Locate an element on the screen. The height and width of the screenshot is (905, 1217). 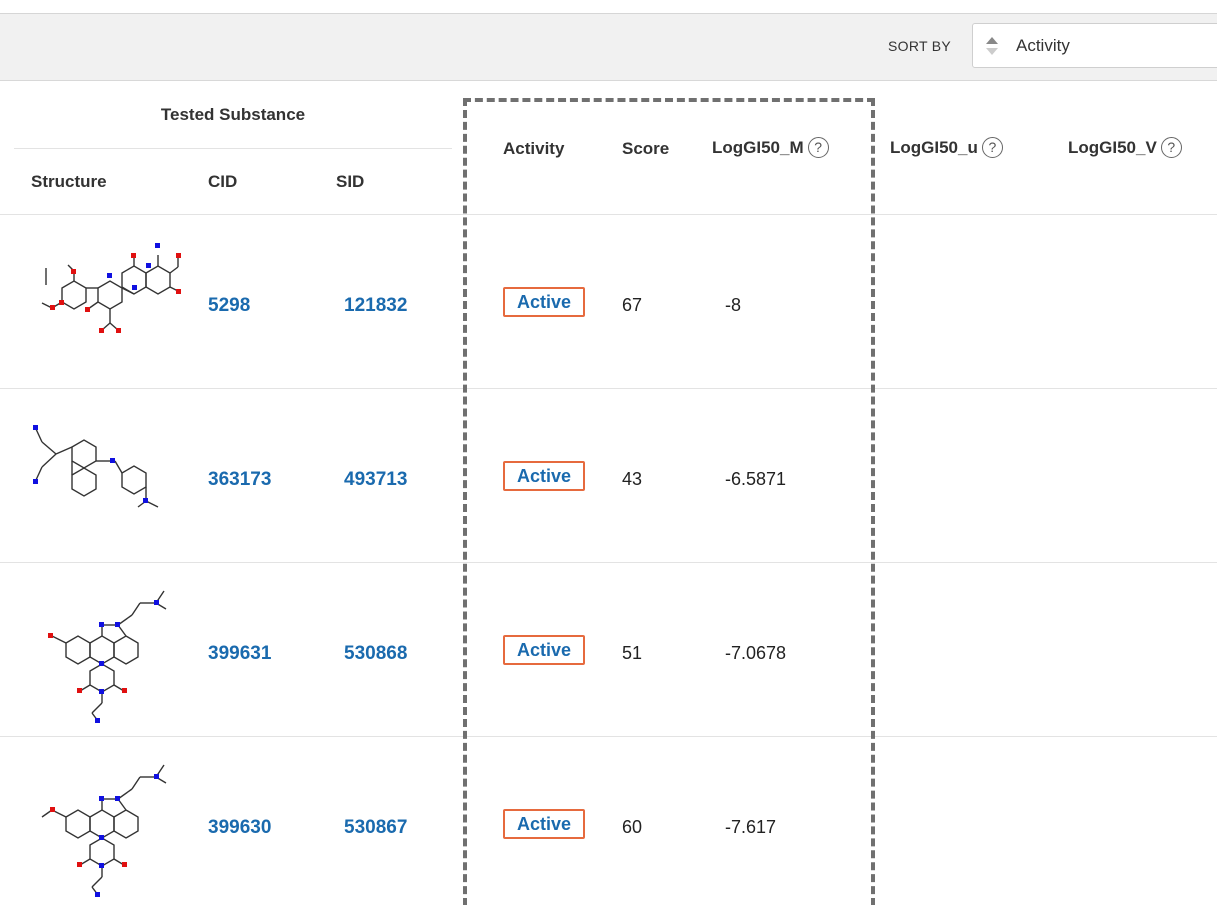
tested-substance-header: Tested Substance is located at coordinates (233, 114).